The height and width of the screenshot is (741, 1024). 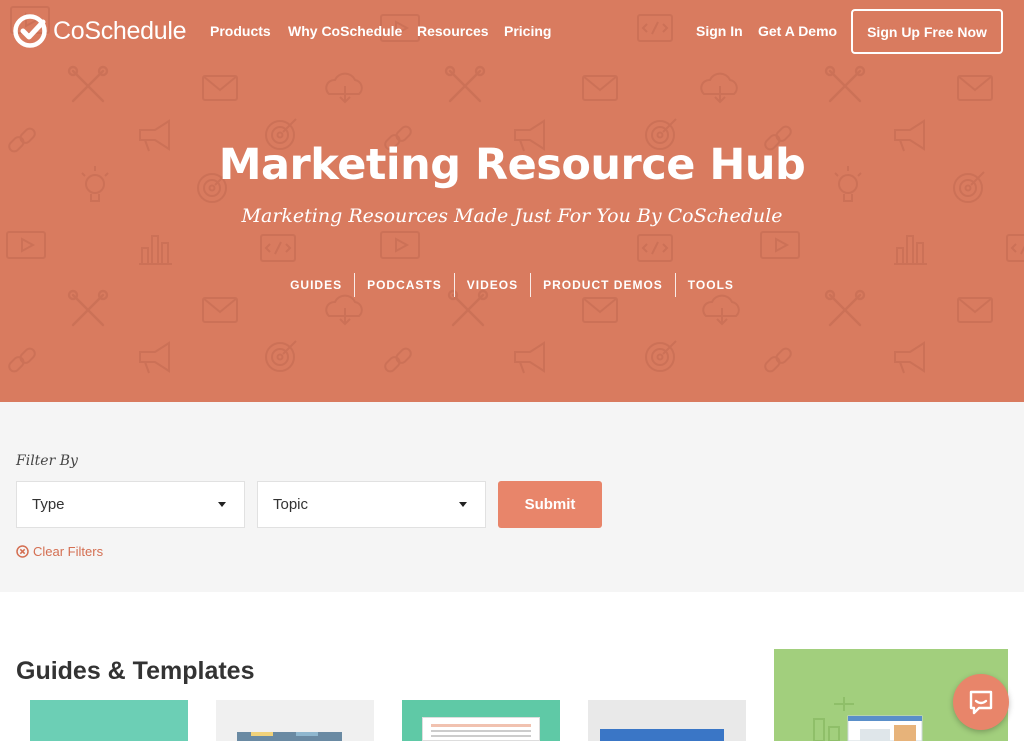 I want to click on topic-select: Topic, so click(x=371, y=504).